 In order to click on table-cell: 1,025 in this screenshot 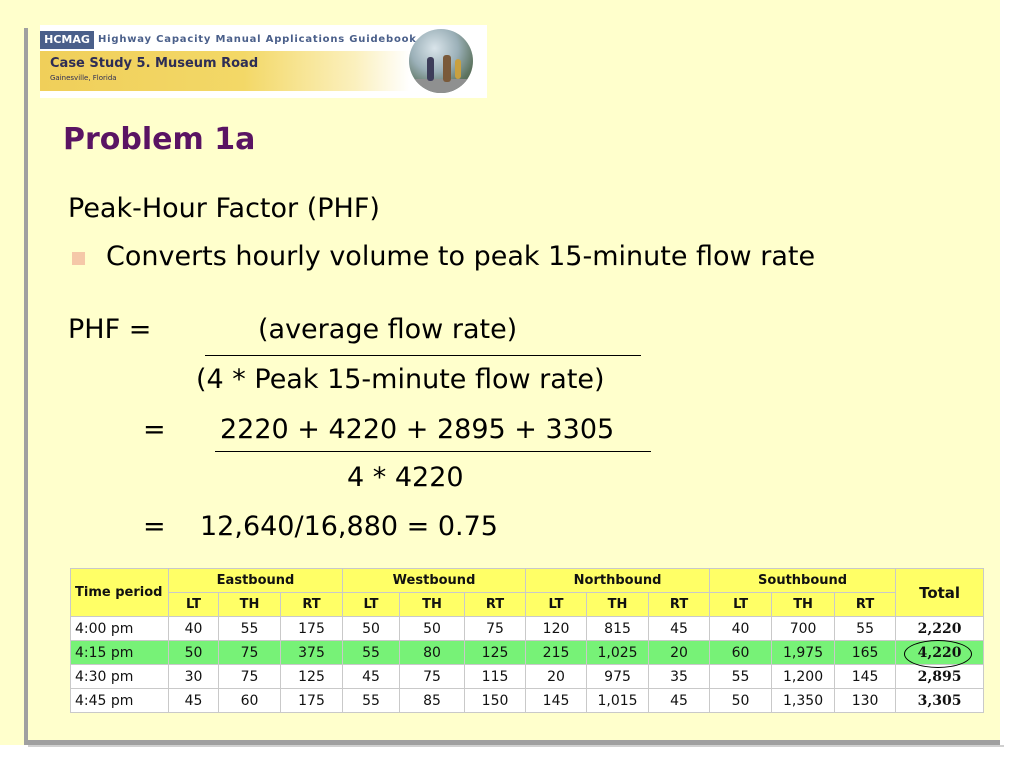, I will do `click(618, 652)`.